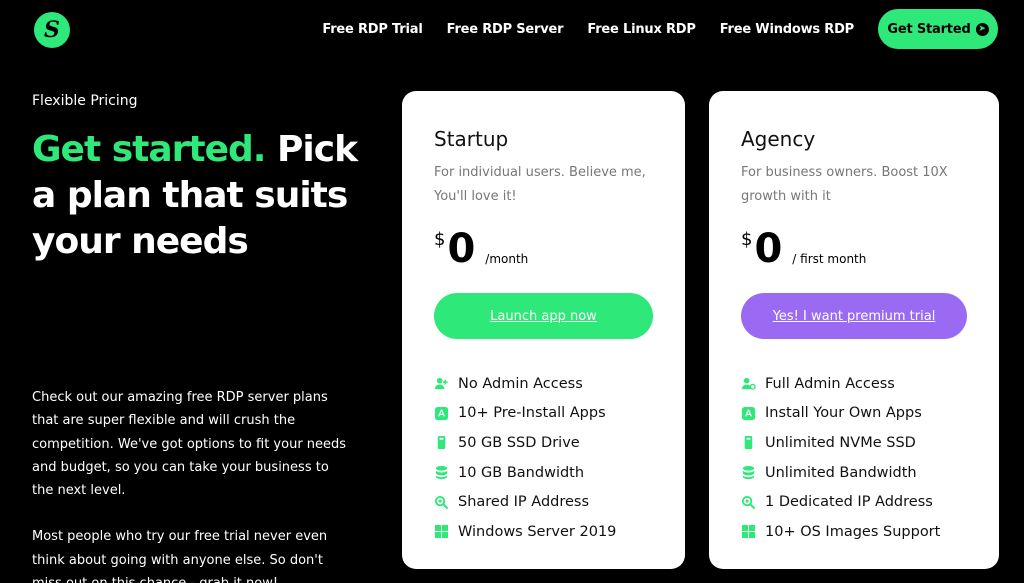  I want to click on feature-text: 10+ Pre-Install Apps, so click(532, 413).